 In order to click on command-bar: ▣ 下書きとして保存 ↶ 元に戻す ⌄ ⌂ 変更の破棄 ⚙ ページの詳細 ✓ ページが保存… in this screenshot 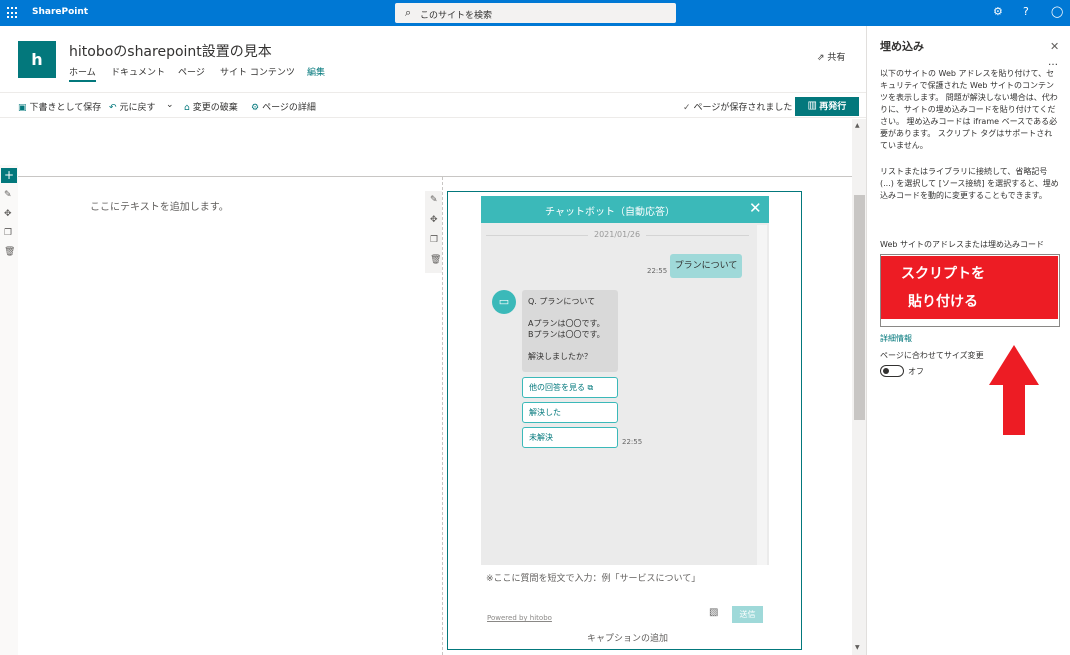, I will do `click(433, 105)`.